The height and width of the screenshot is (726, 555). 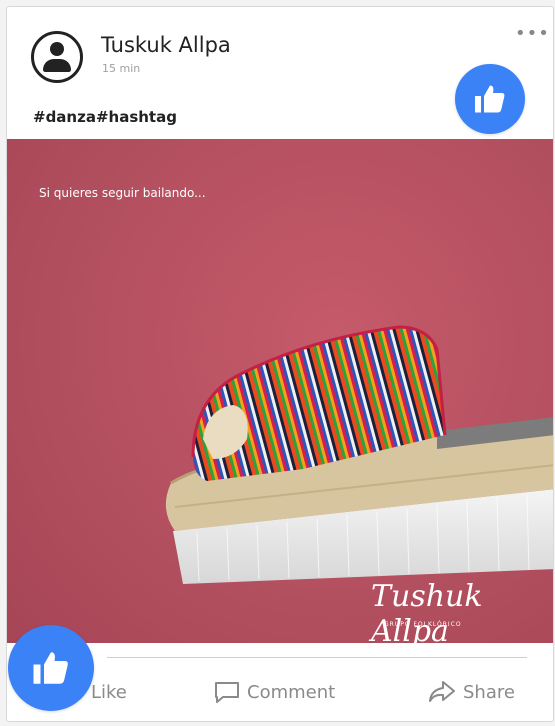 What do you see at coordinates (423, 624) in the screenshot?
I see `brand-subtitle: GRUPO FOLKLÓRICO` at bounding box center [423, 624].